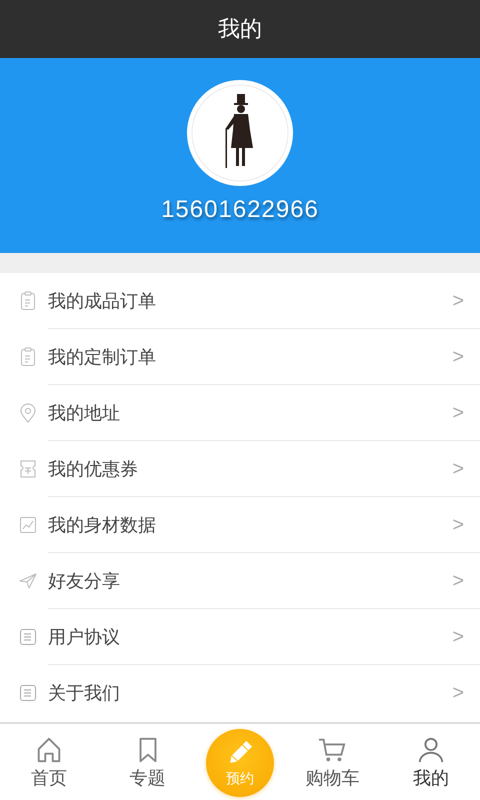 This screenshot has width=480, height=800. What do you see at coordinates (84, 693) in the screenshot?
I see `menu-label: 关于我们` at bounding box center [84, 693].